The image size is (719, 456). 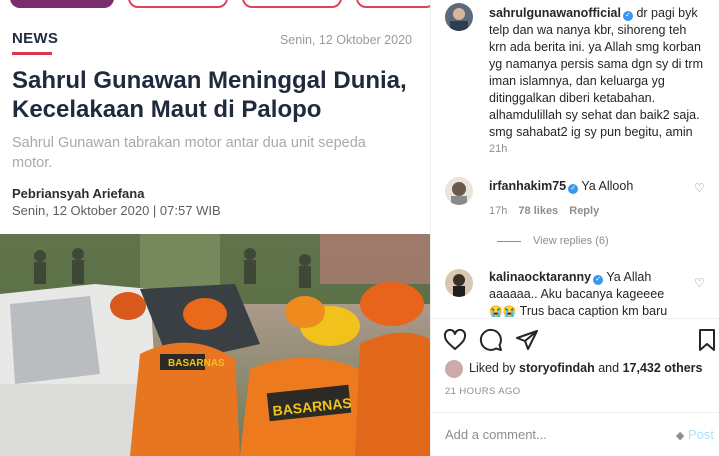 I want to click on likes-prefix: Liked by, so click(x=492, y=368).